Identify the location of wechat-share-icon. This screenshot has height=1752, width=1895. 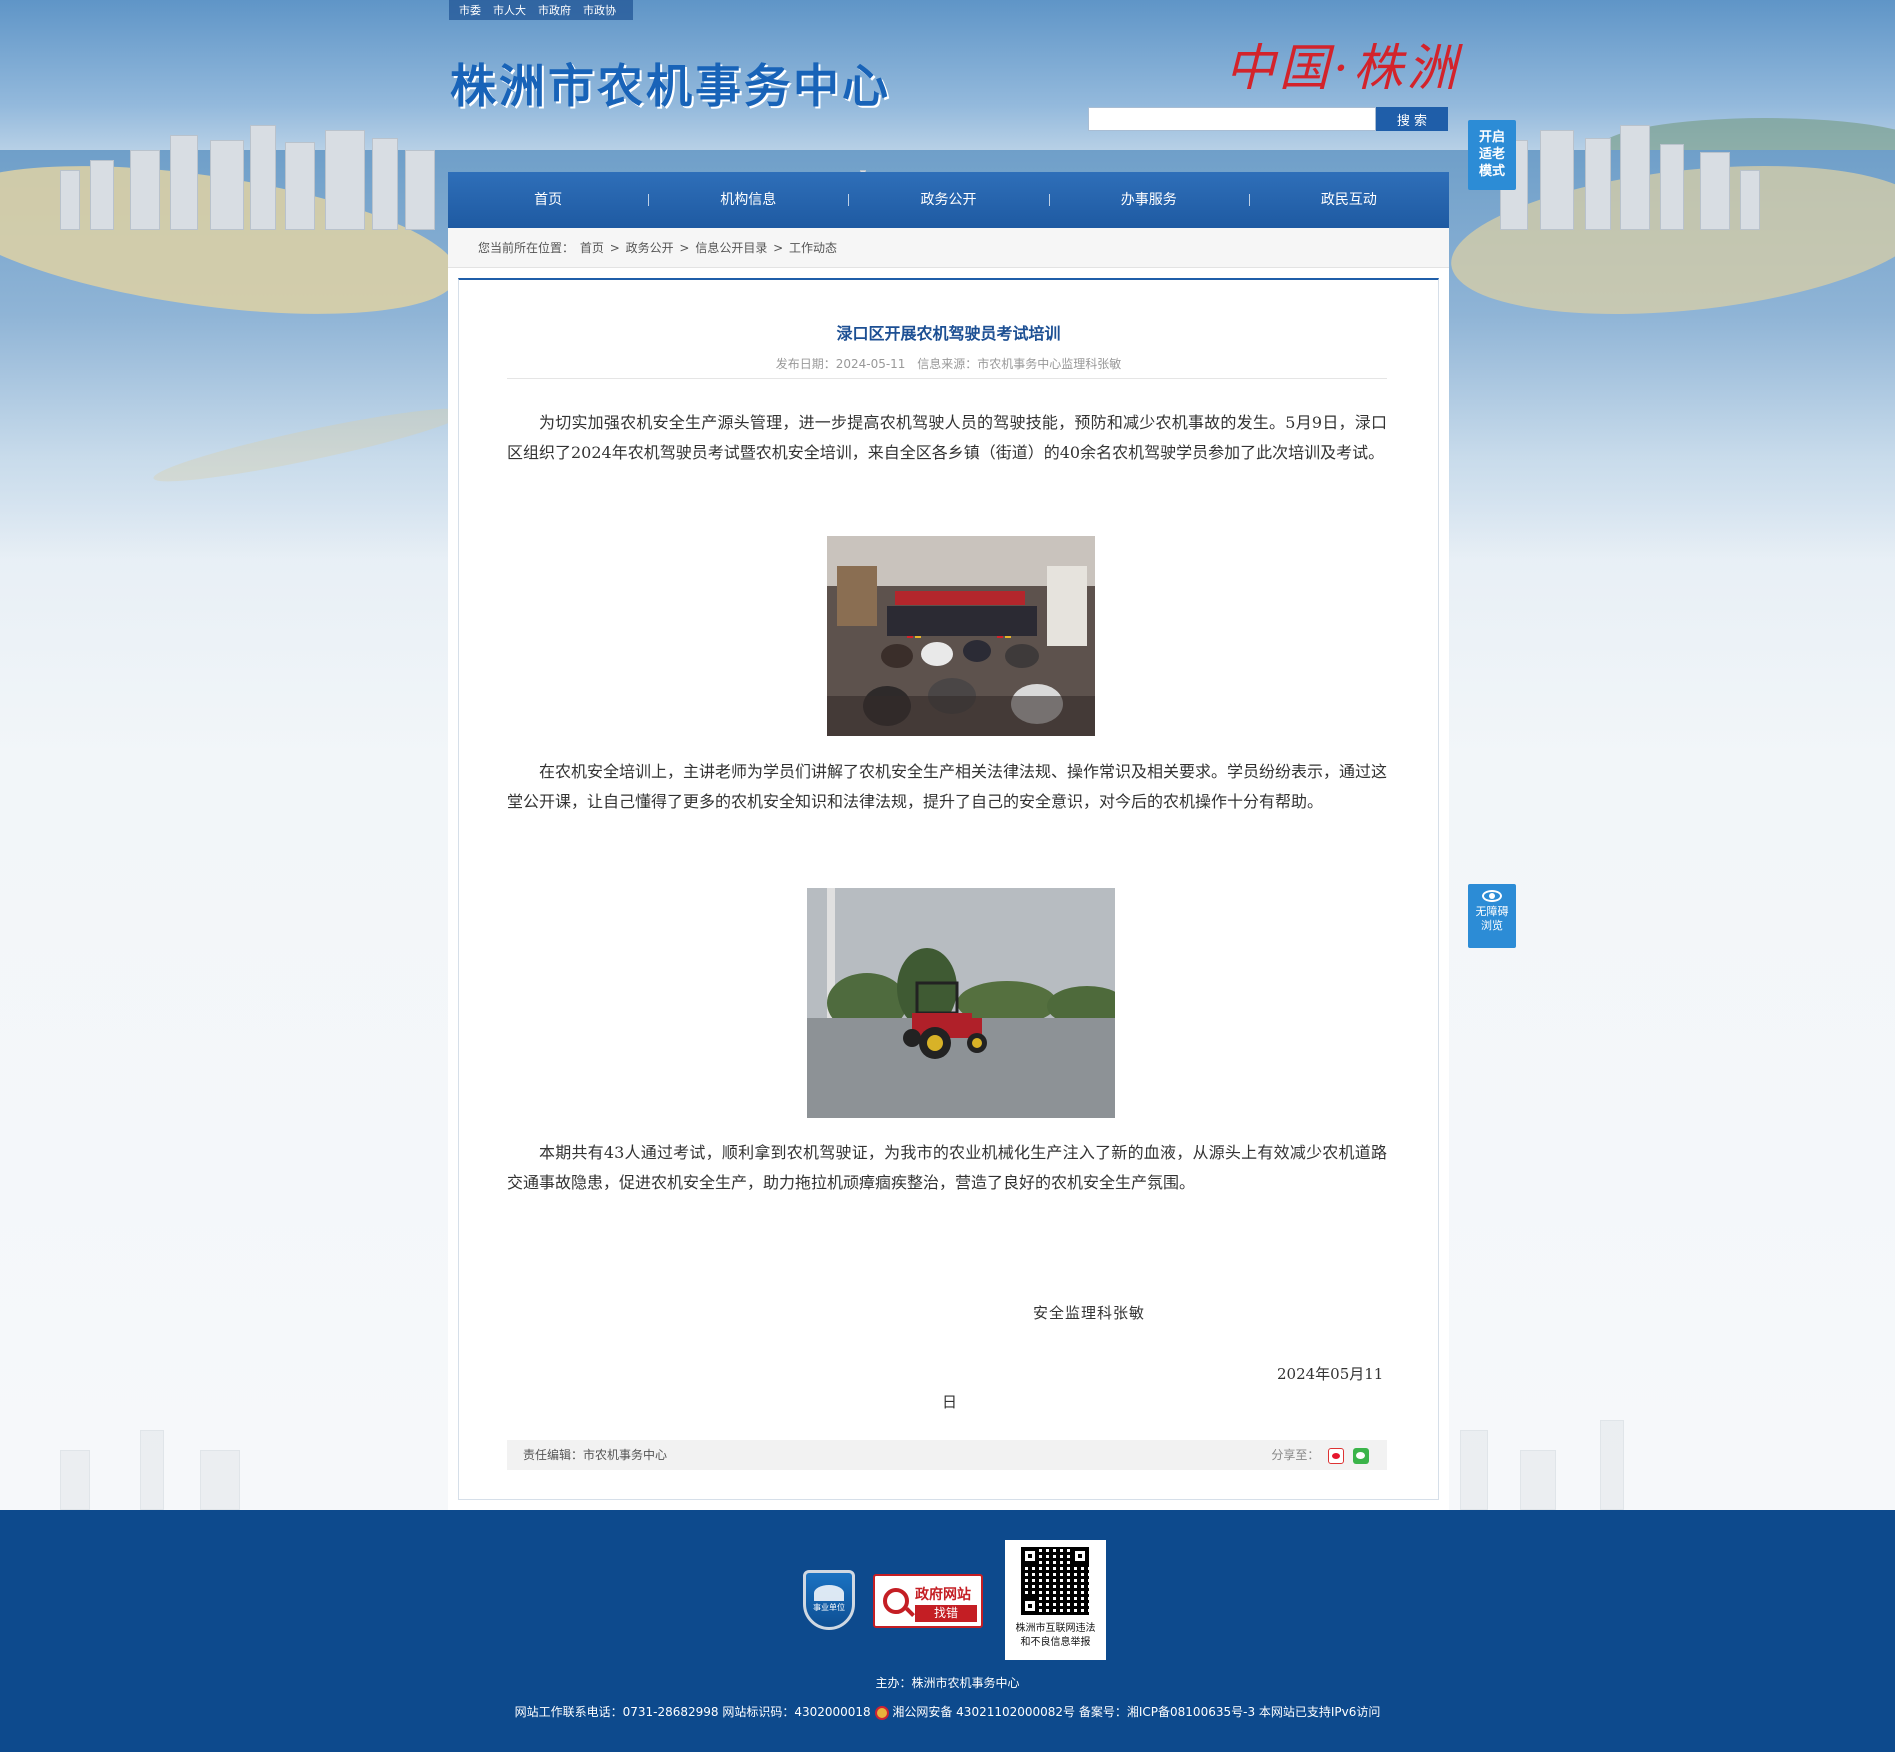
(1361, 1455).